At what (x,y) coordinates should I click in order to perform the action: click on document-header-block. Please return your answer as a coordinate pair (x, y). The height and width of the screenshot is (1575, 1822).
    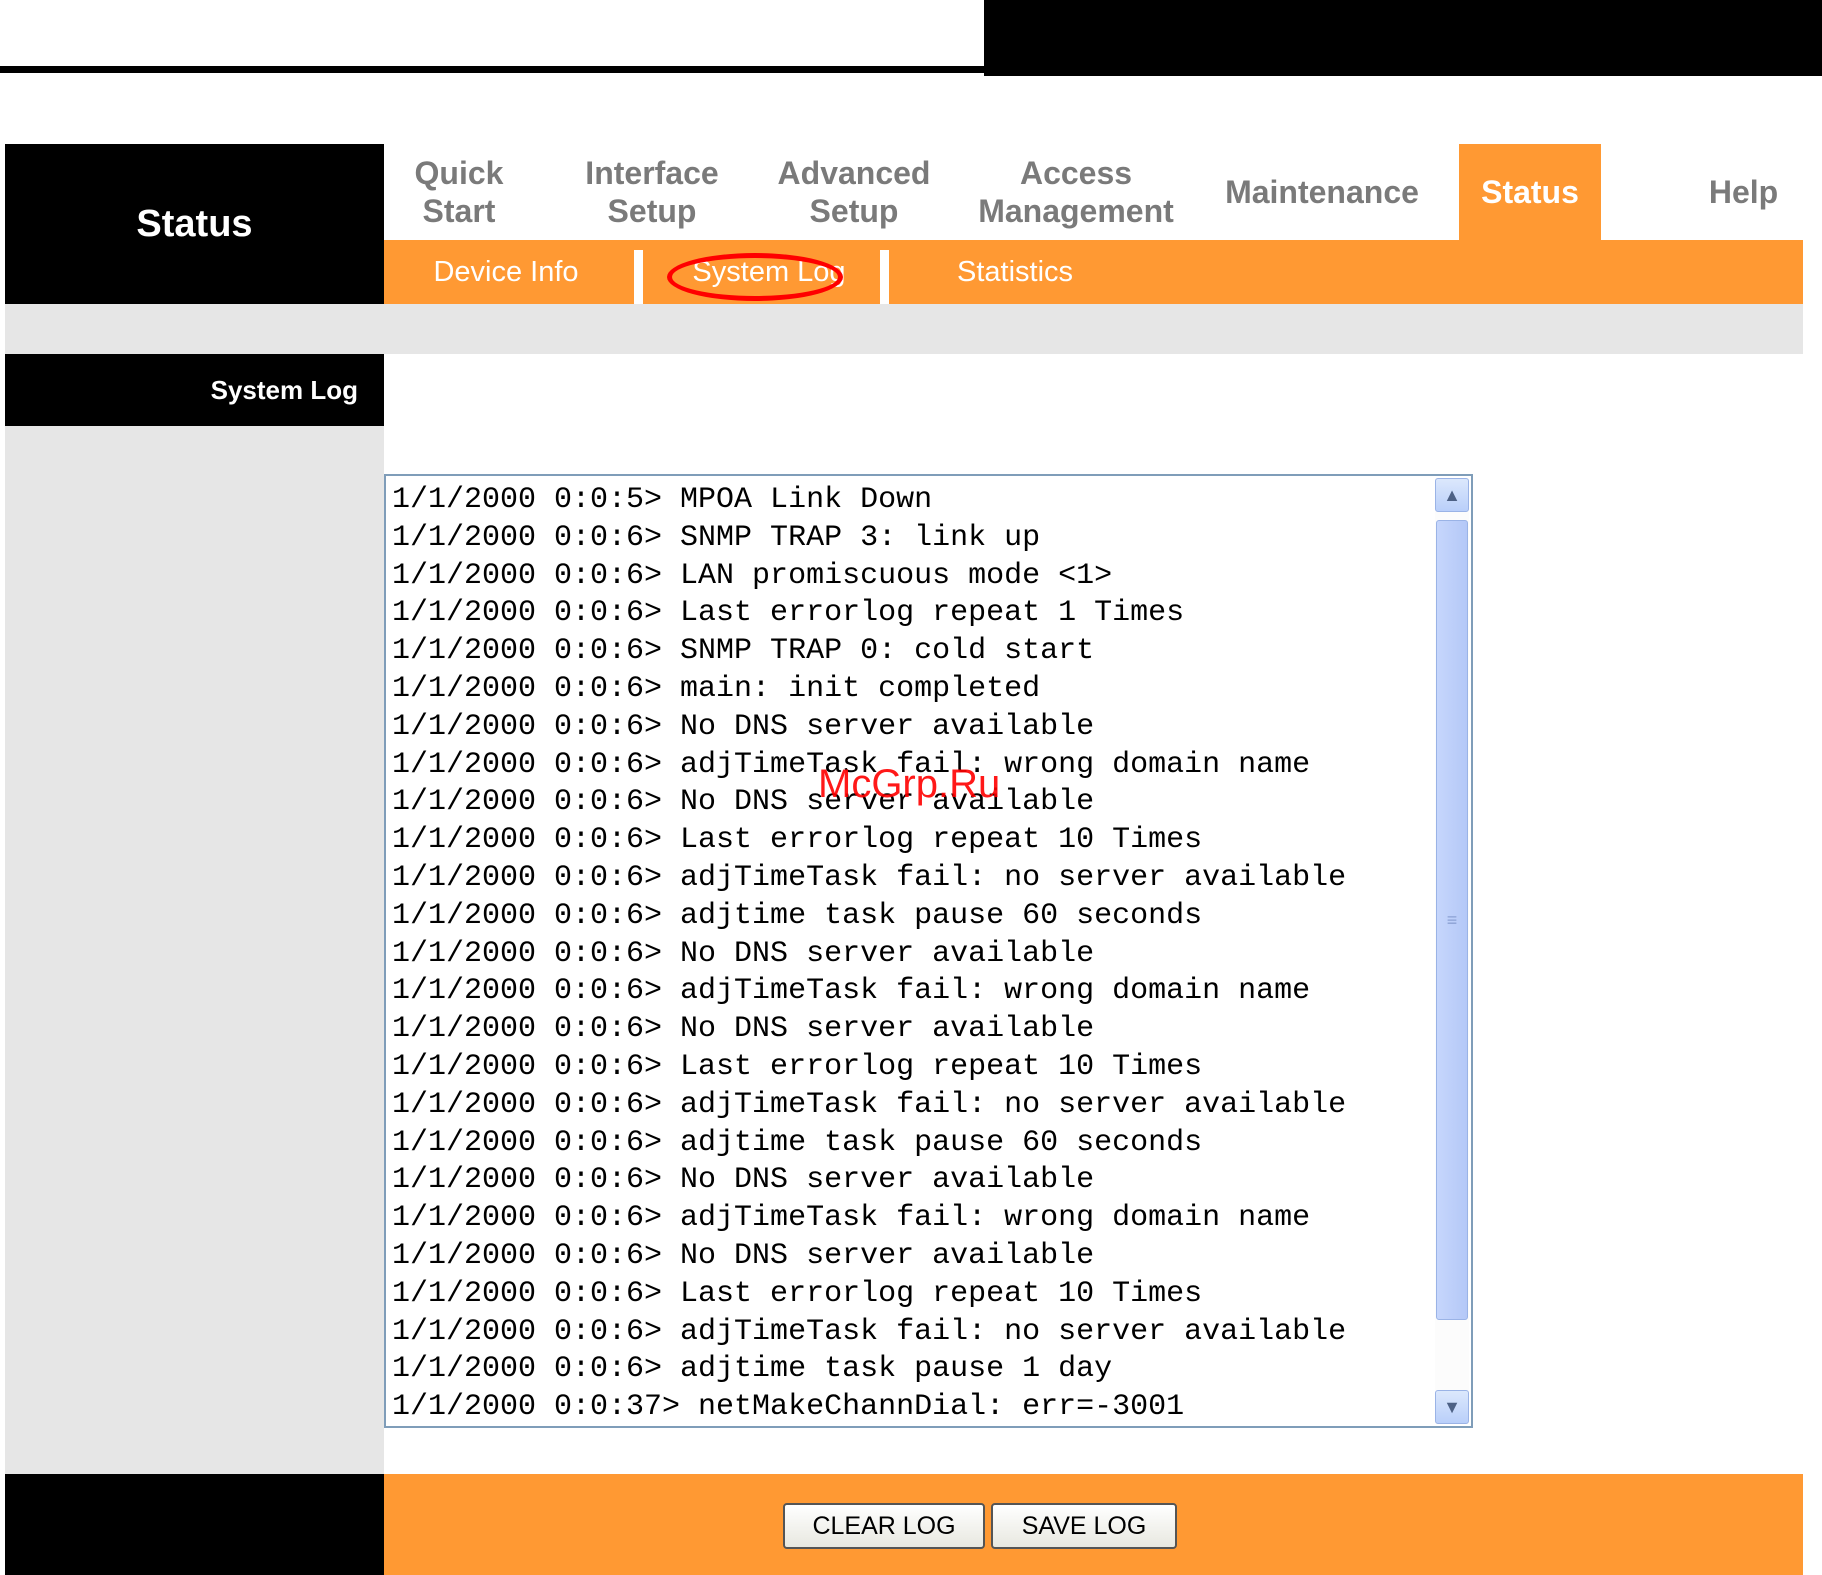
    Looking at the image, I should click on (1403, 38).